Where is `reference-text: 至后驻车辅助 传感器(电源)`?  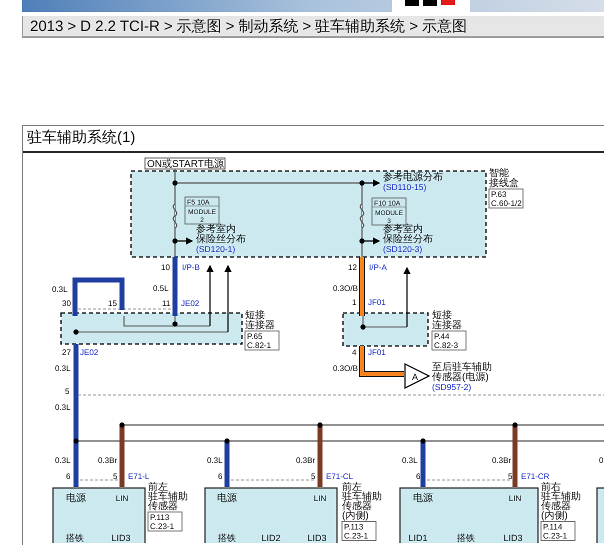 reference-text: 至后驻车辅助 传感器(电源) is located at coordinates (462, 372).